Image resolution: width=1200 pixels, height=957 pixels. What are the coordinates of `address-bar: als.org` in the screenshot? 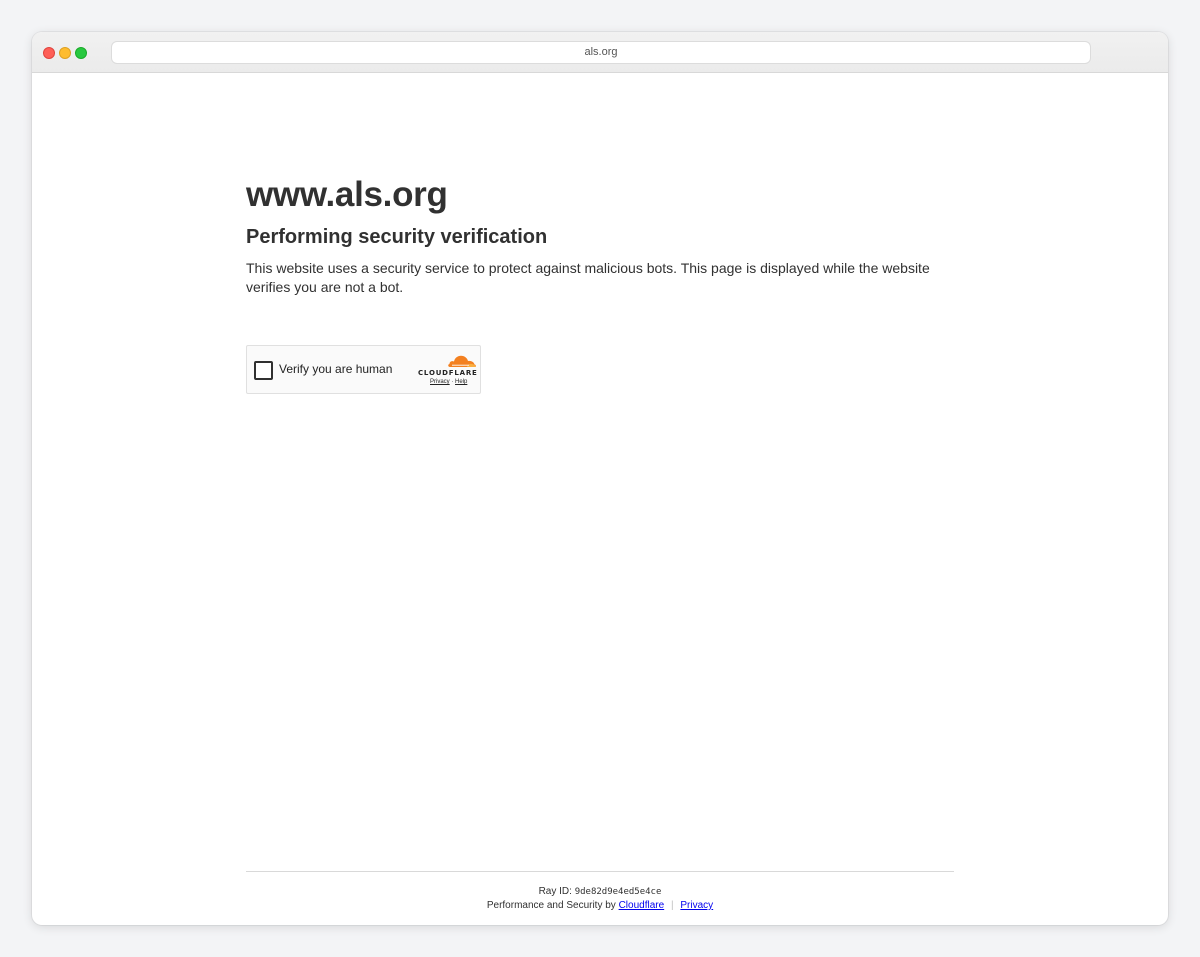 It's located at (601, 52).